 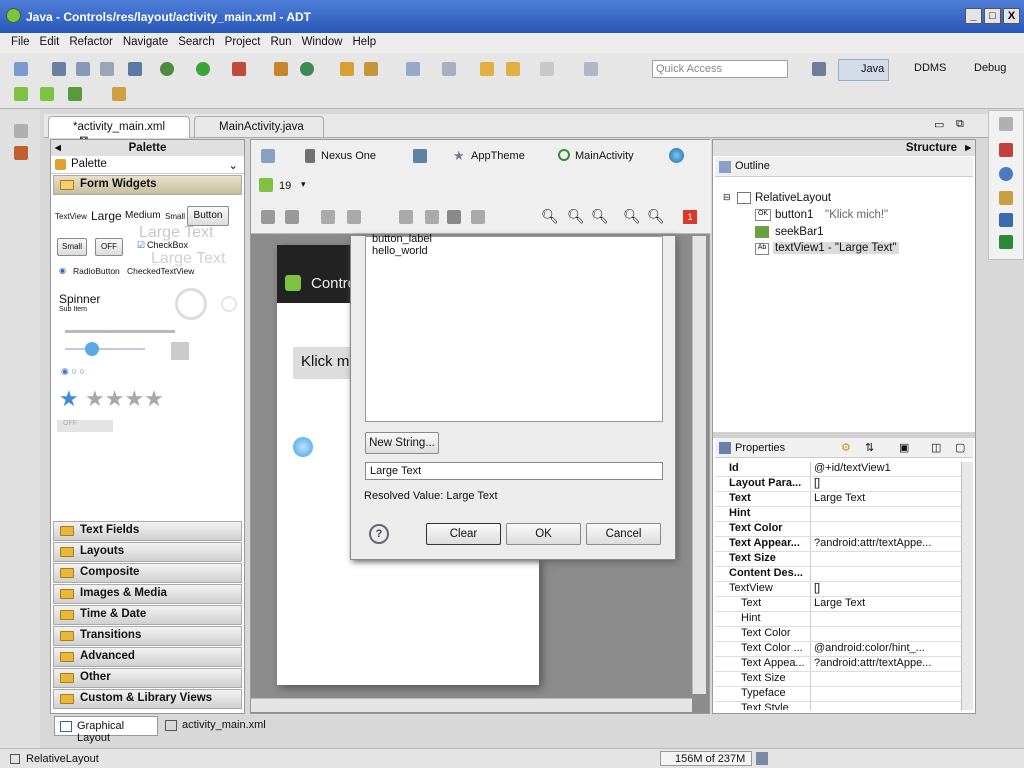 I want to click on seekbar-thumb-icon, so click(x=92, y=349).